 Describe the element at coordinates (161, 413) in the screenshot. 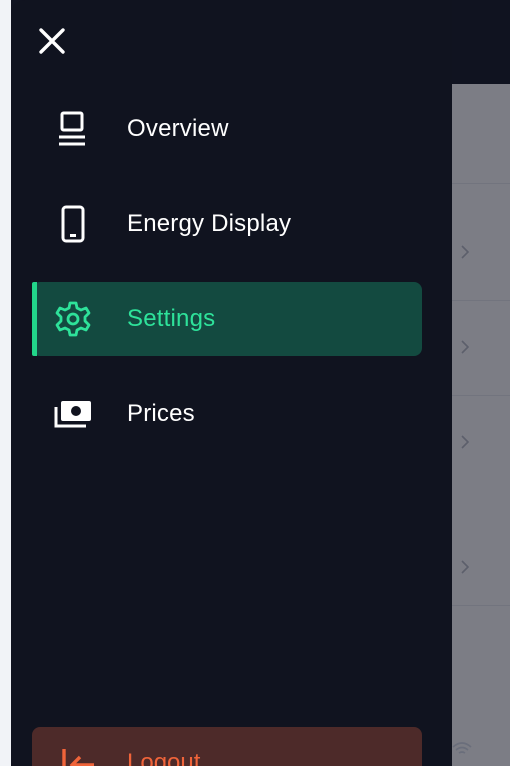

I see `nav-item-label: Prices` at that location.